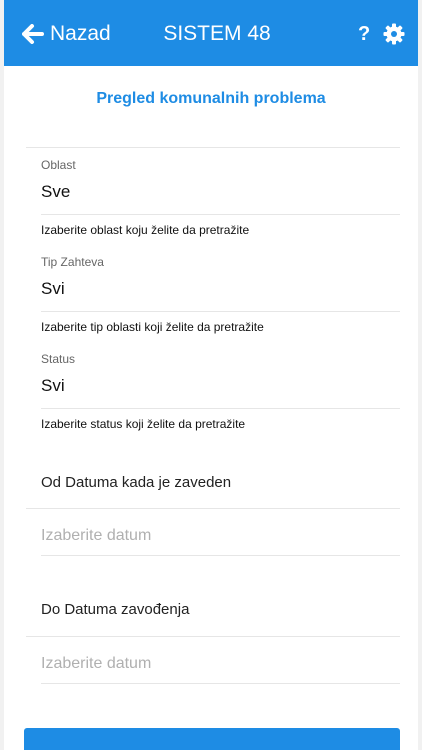  I want to click on status-label: Status, so click(58, 359).